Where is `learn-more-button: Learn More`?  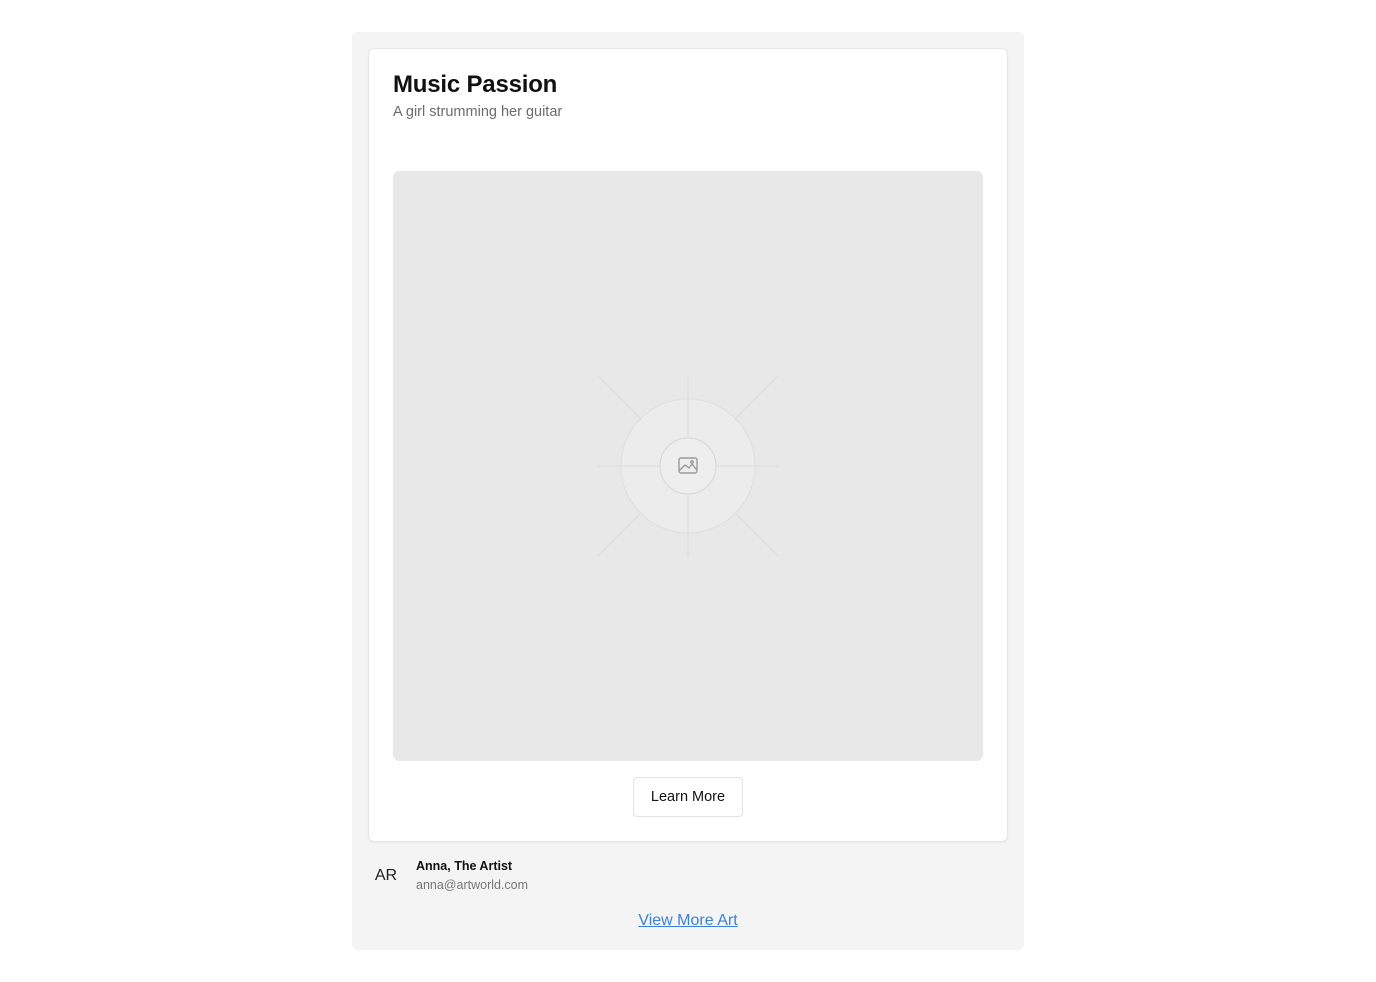 learn-more-button: Learn More is located at coordinates (688, 797).